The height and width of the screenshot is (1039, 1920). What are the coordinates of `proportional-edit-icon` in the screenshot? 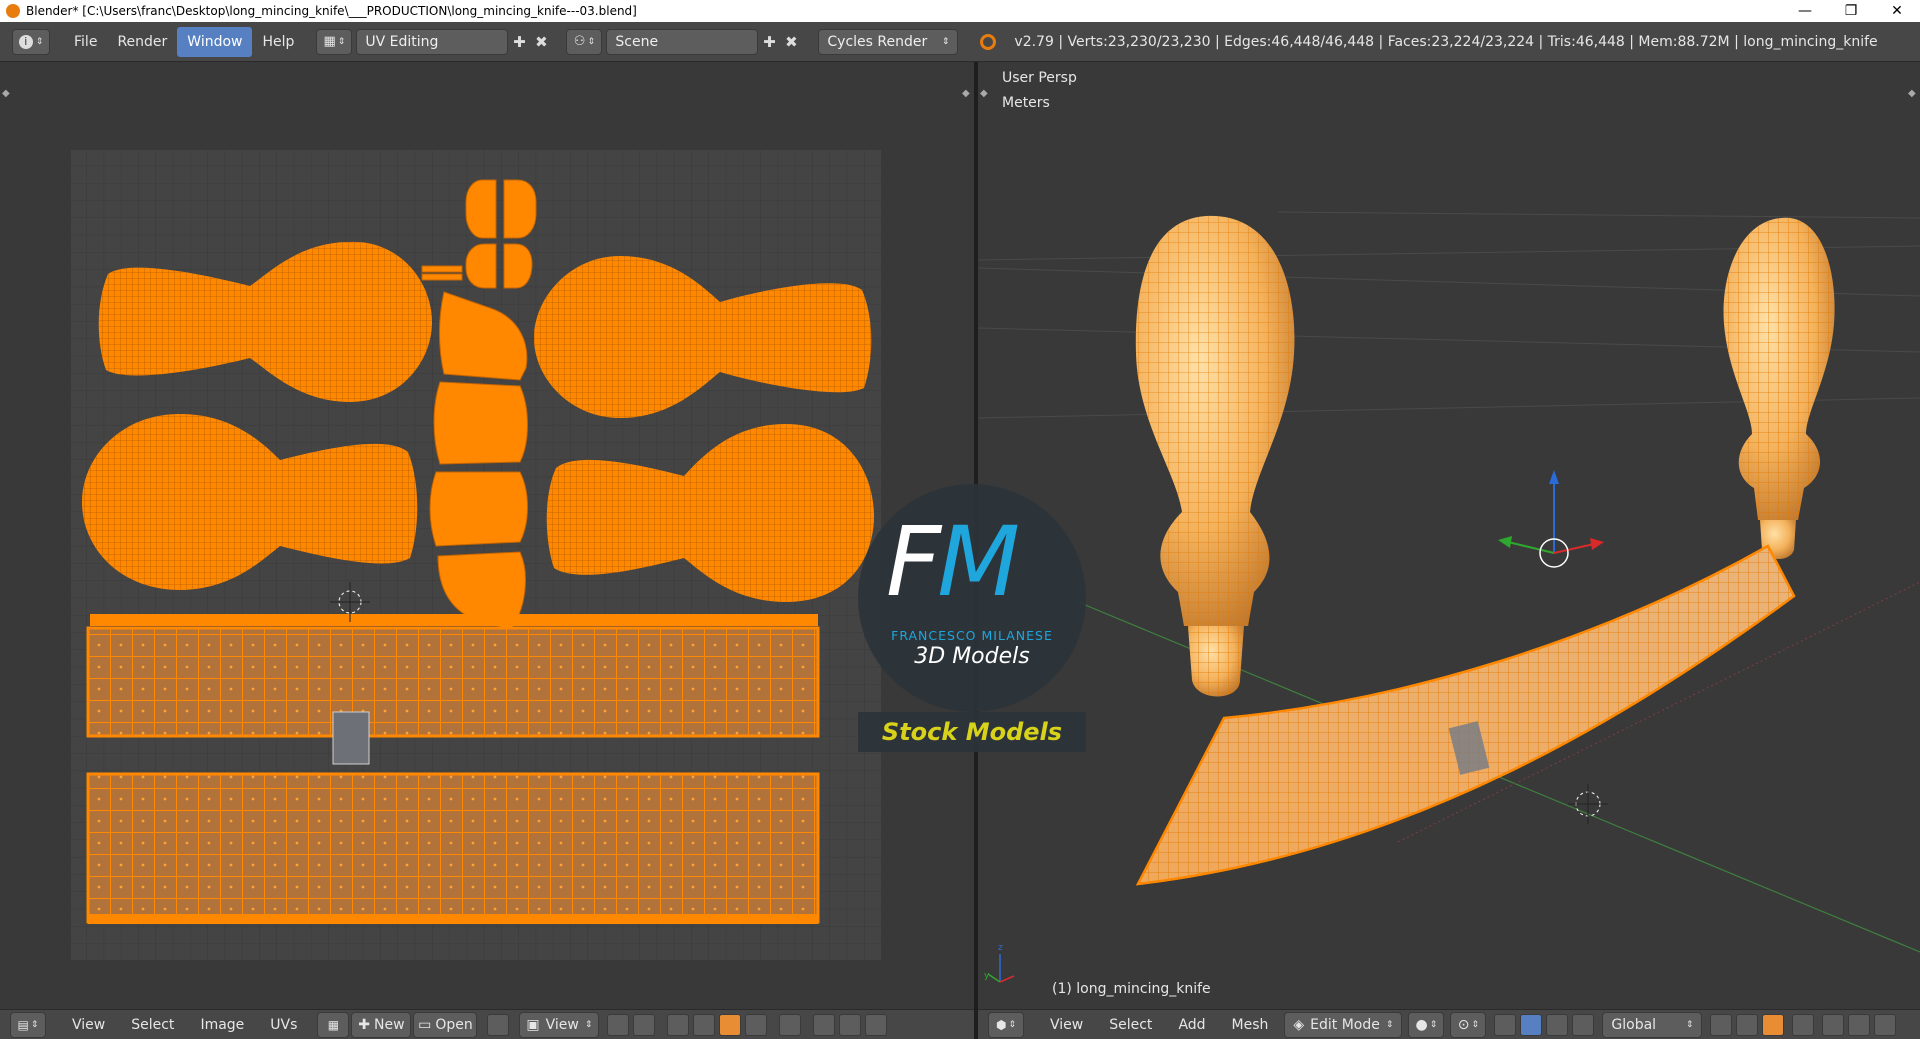 It's located at (824, 1024).